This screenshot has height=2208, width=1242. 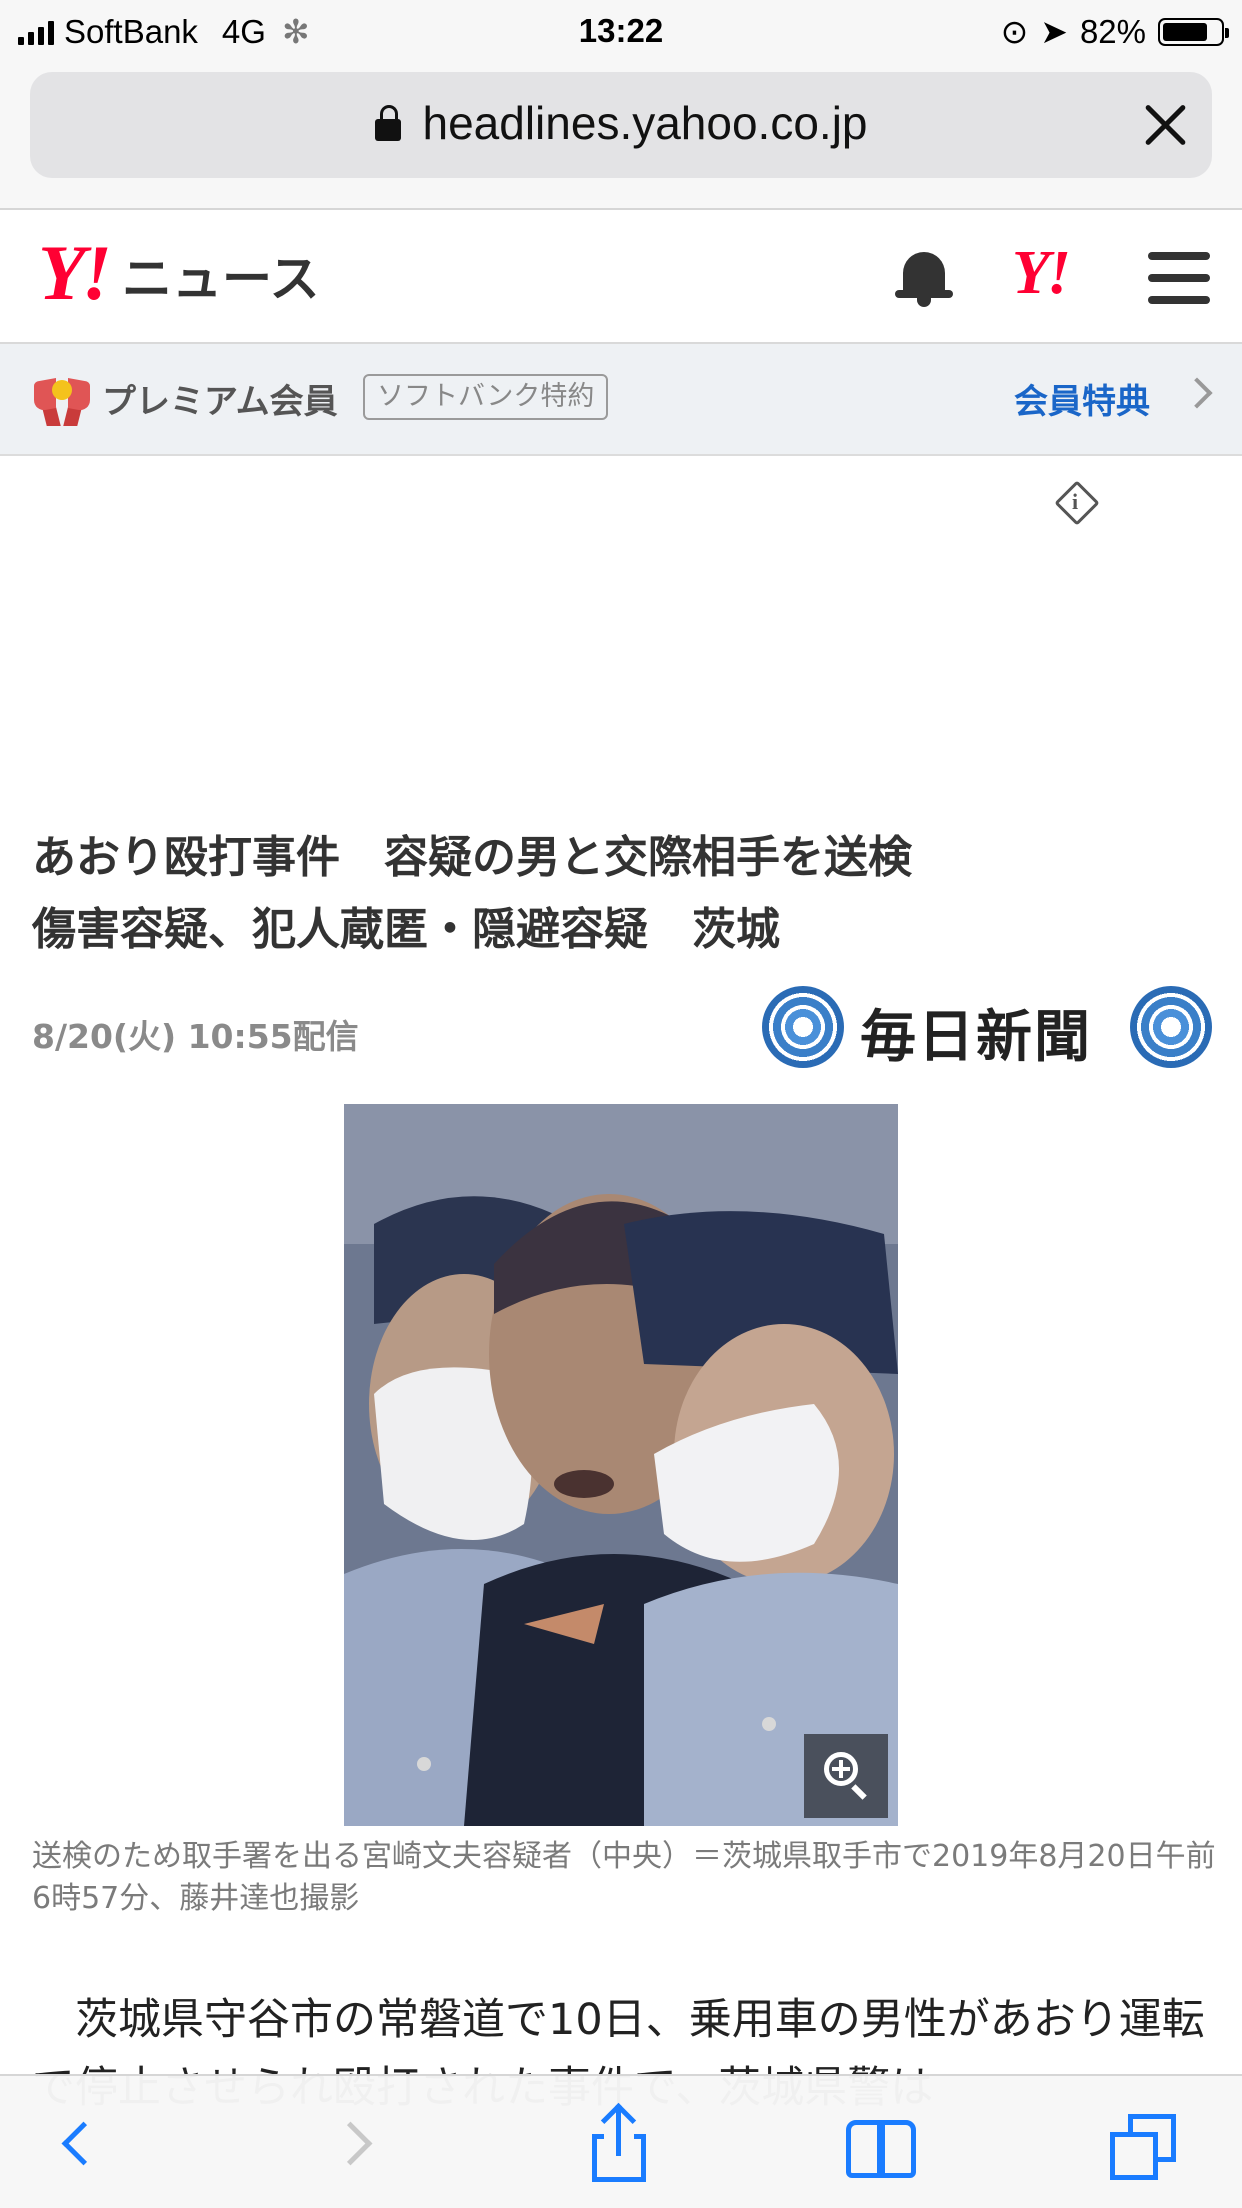 I want to click on bookmarks-icon, so click(x=882, y=2146).